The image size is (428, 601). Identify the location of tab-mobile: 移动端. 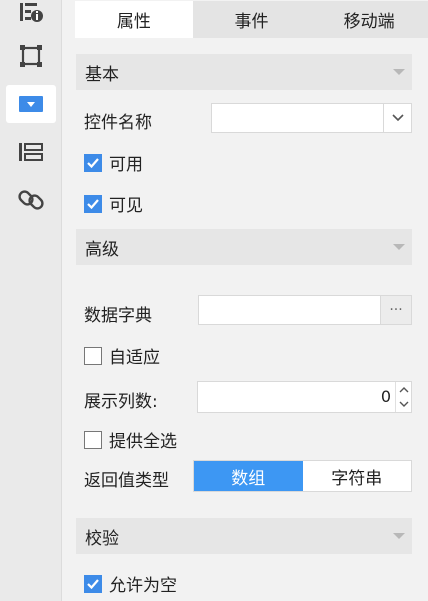
(369, 19).